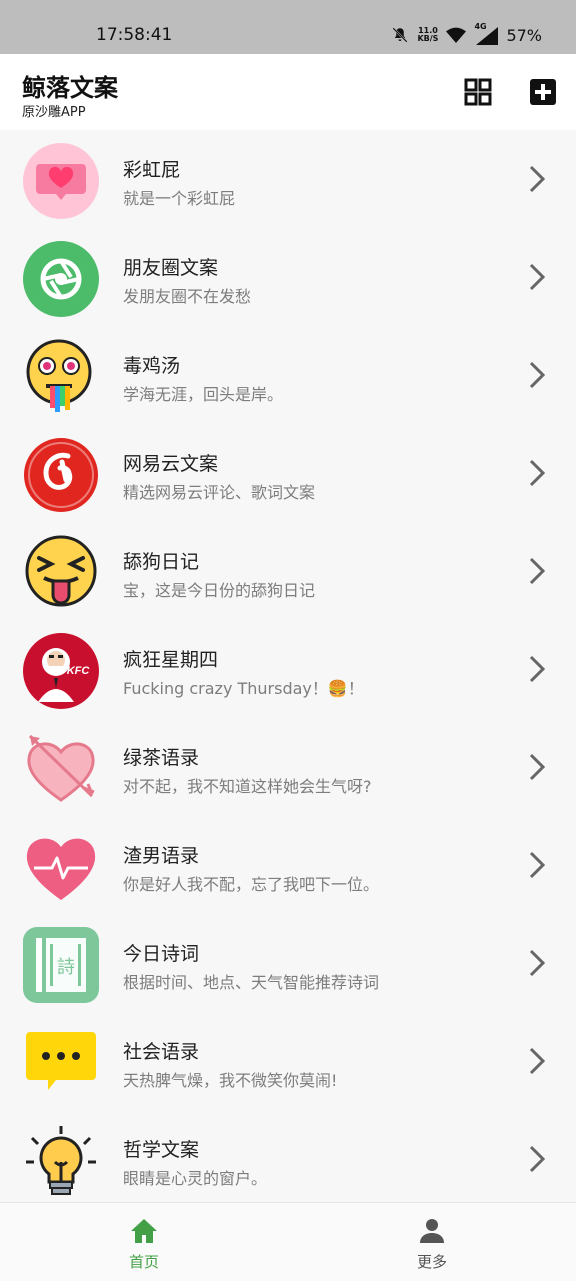  What do you see at coordinates (61, 869) in the screenshot?
I see `heart-pulse-icon` at bounding box center [61, 869].